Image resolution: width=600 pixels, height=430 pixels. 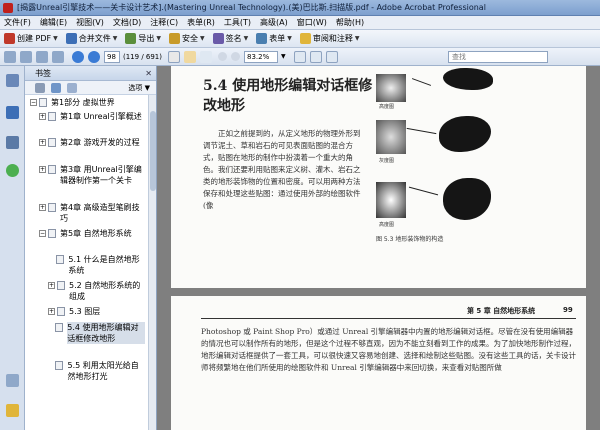 What do you see at coordinates (174, 56) in the screenshot?
I see `select-tool-icon` at bounding box center [174, 56].